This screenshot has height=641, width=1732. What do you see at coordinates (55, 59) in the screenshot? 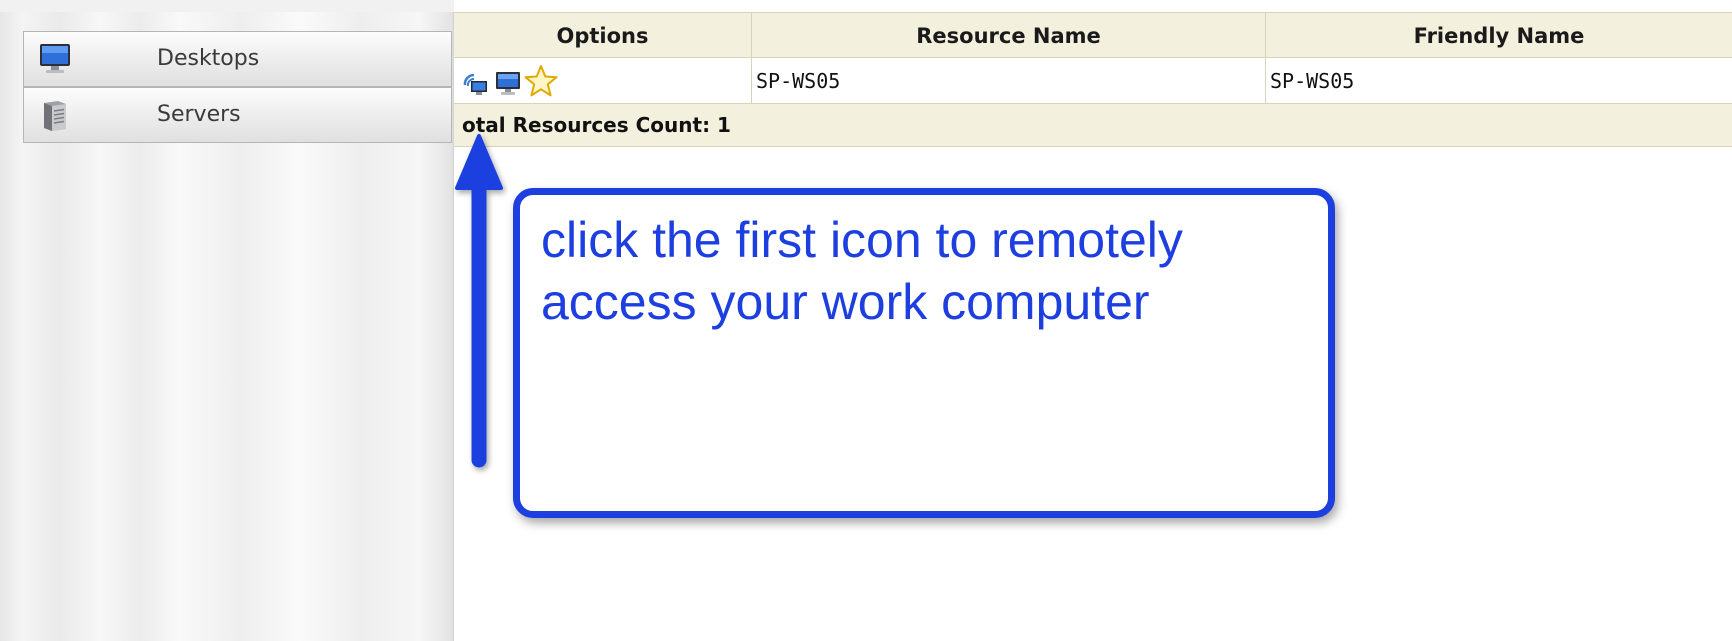
I see `desktop-monitor-icon` at bounding box center [55, 59].